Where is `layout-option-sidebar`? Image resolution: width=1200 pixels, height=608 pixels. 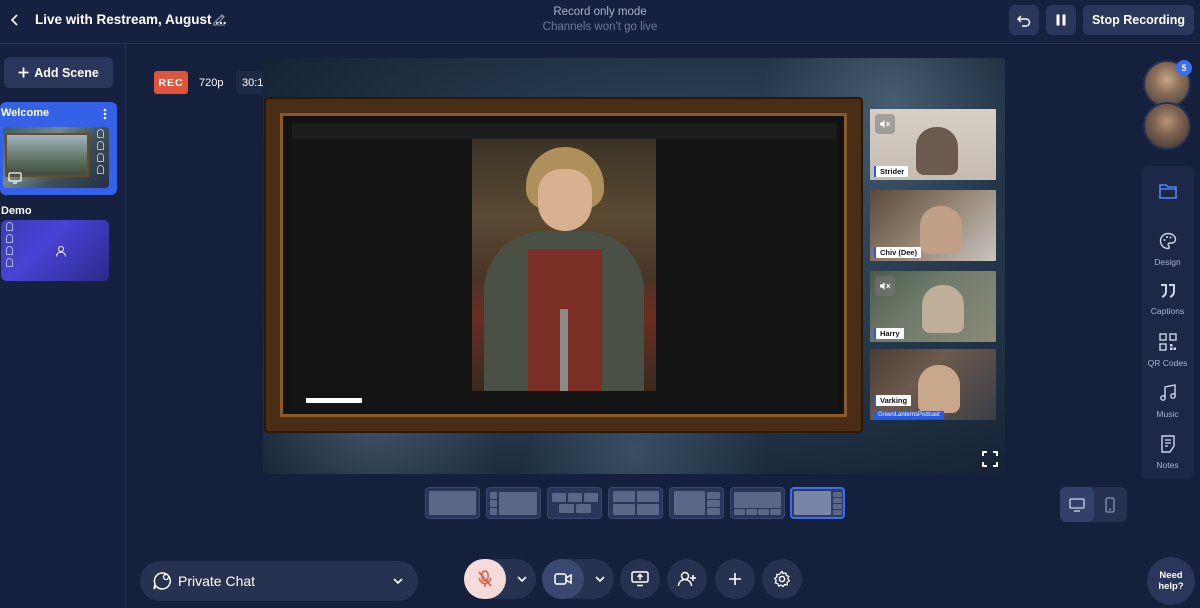
layout-option-sidebar is located at coordinates (513, 503).